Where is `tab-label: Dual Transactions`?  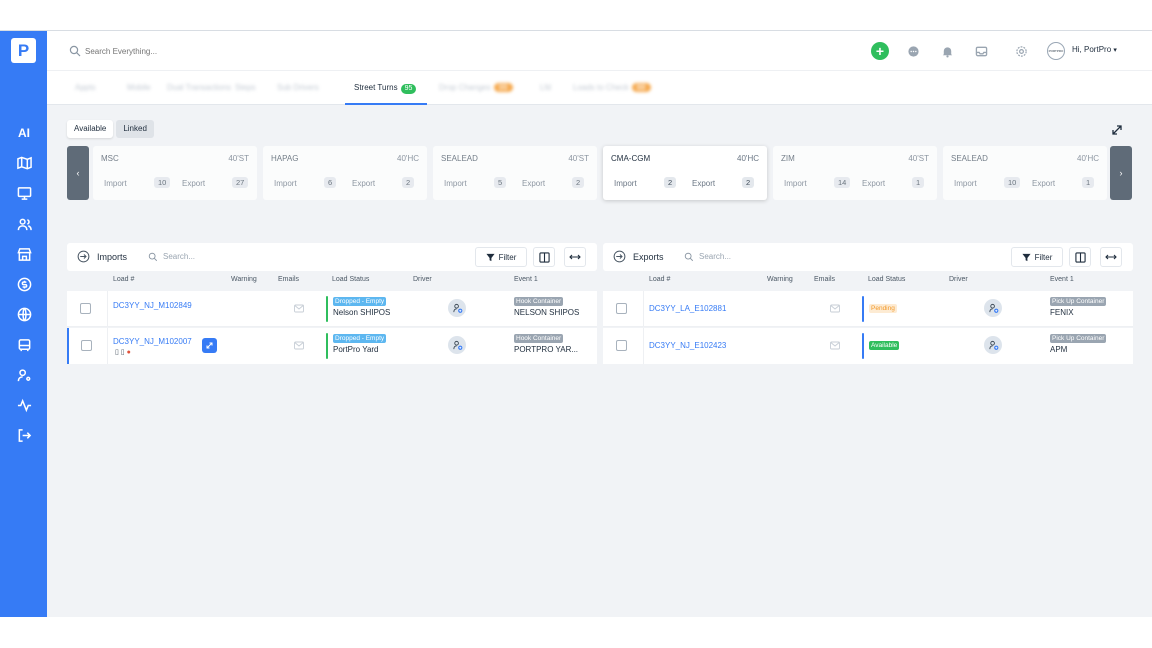 tab-label: Dual Transactions is located at coordinates (199, 87).